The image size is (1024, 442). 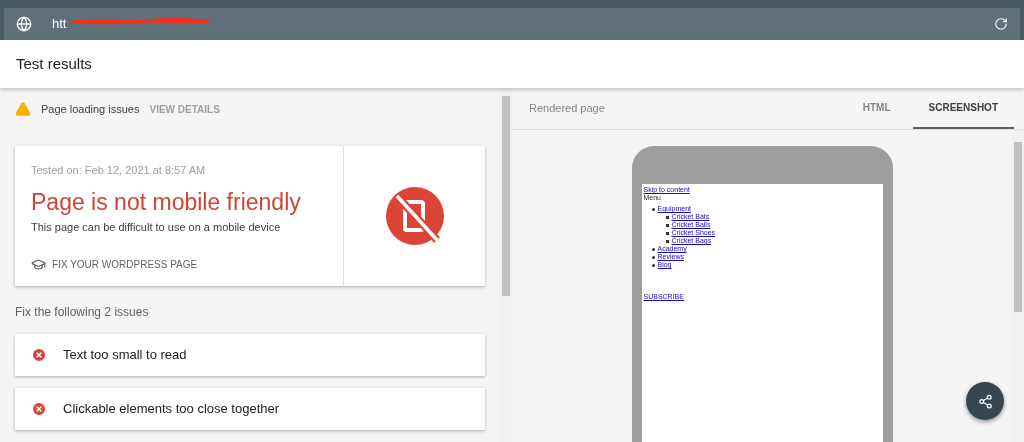 I want to click on share-button, so click(x=985, y=401).